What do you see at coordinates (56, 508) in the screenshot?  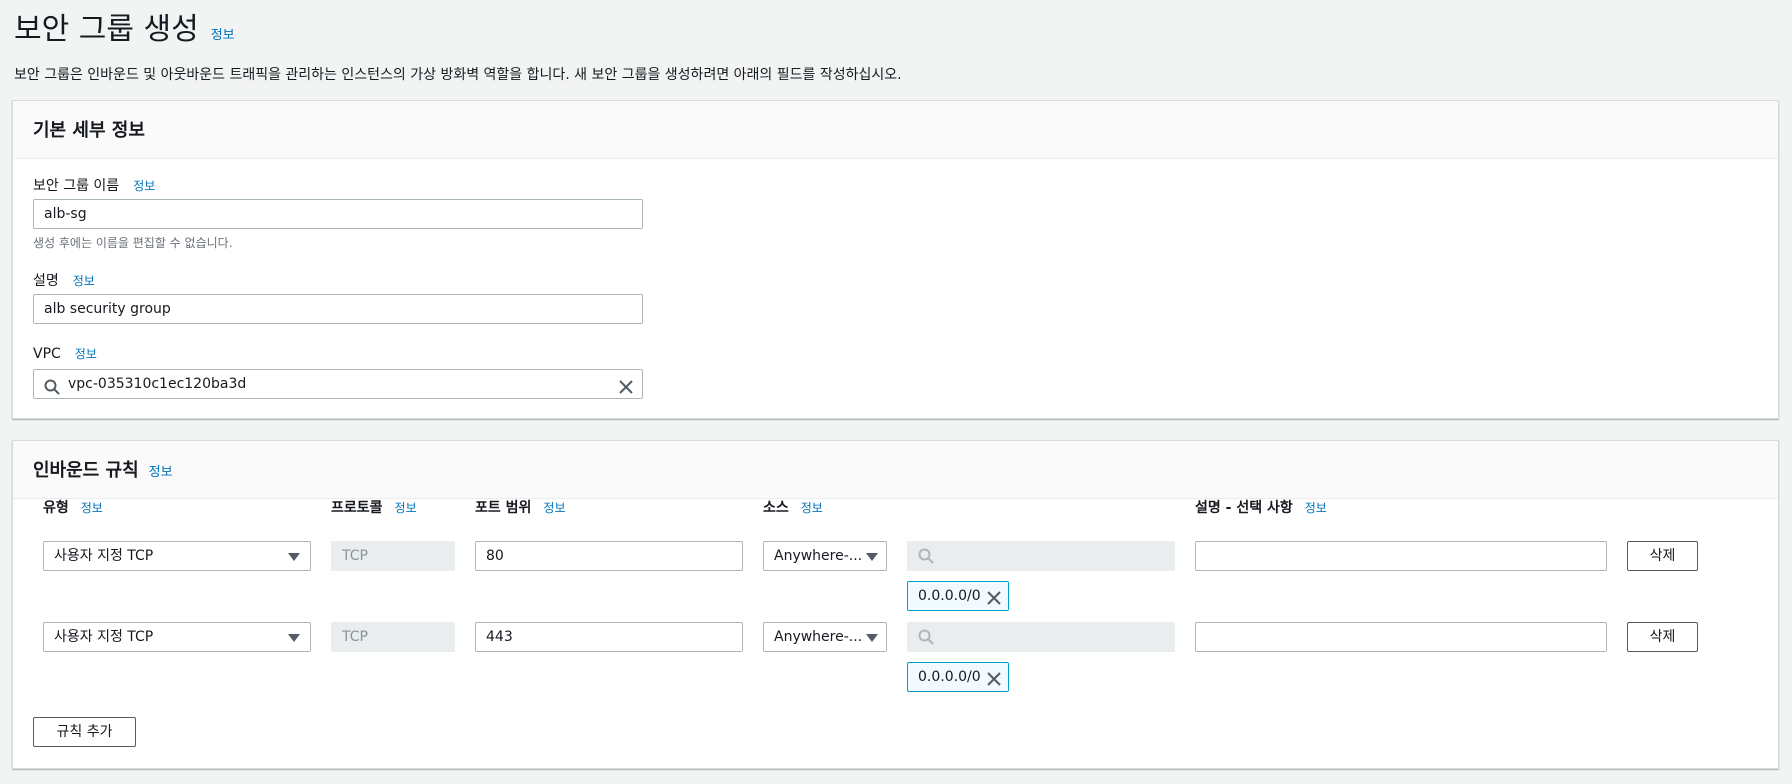 I see `column-type-text: 유형` at bounding box center [56, 508].